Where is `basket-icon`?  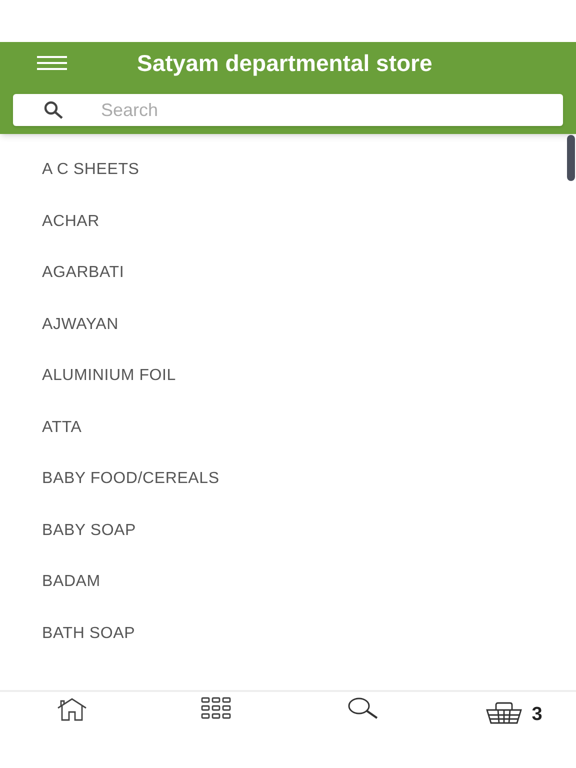
basket-icon is located at coordinates (504, 713).